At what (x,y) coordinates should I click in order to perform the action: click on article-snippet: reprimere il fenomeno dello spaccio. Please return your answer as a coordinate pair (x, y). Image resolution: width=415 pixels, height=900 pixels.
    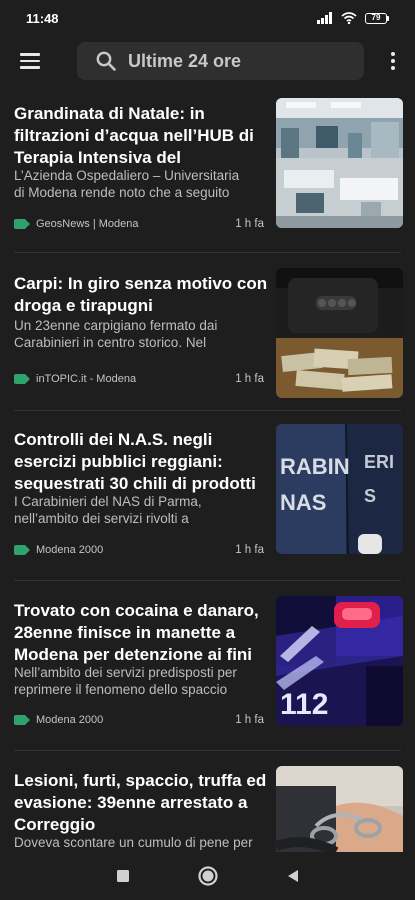
    Looking at the image, I should click on (121, 689).